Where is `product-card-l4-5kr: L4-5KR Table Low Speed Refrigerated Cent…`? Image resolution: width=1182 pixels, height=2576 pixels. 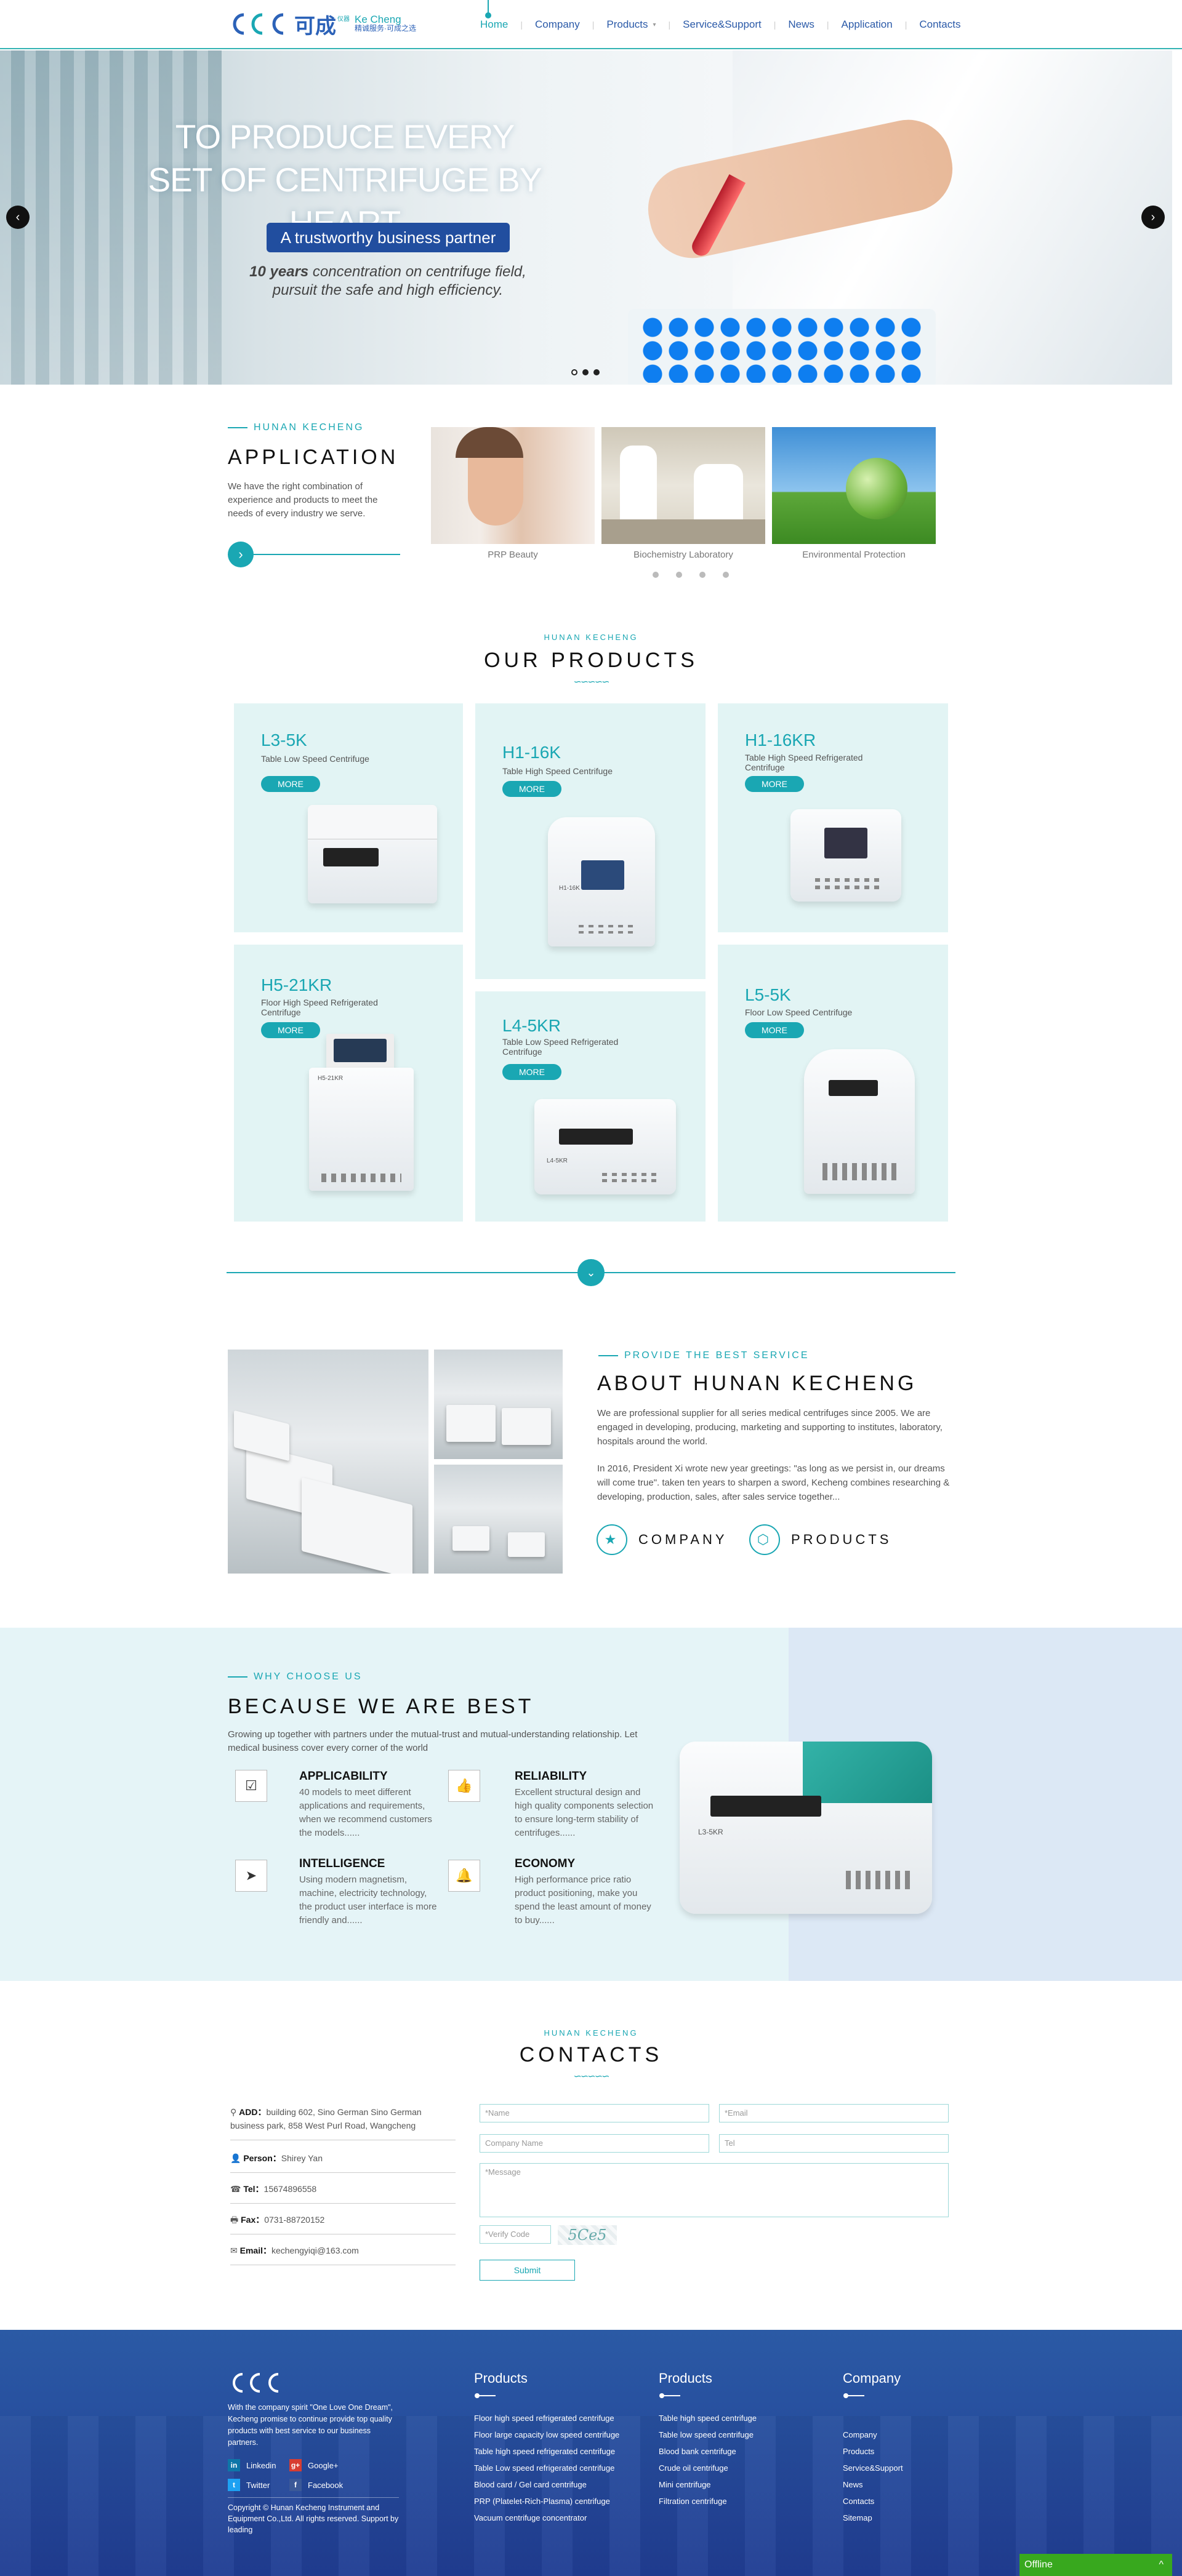 product-card-l4-5kr: L4-5KR Table Low Speed Refrigerated Cent… is located at coordinates (590, 1106).